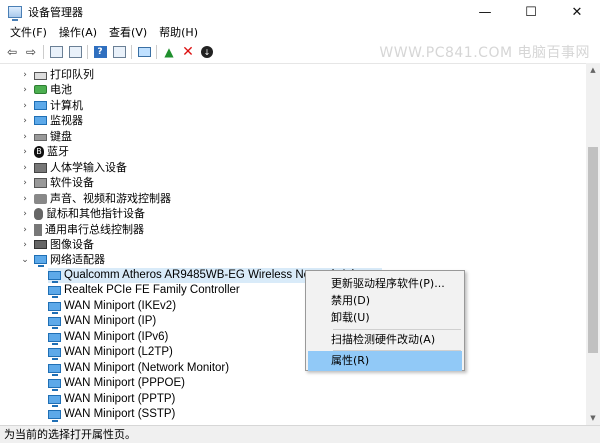 This screenshot has width=600, height=443. What do you see at coordinates (72, 182) in the screenshot?
I see `category-label: 软件设备` at bounding box center [72, 182].